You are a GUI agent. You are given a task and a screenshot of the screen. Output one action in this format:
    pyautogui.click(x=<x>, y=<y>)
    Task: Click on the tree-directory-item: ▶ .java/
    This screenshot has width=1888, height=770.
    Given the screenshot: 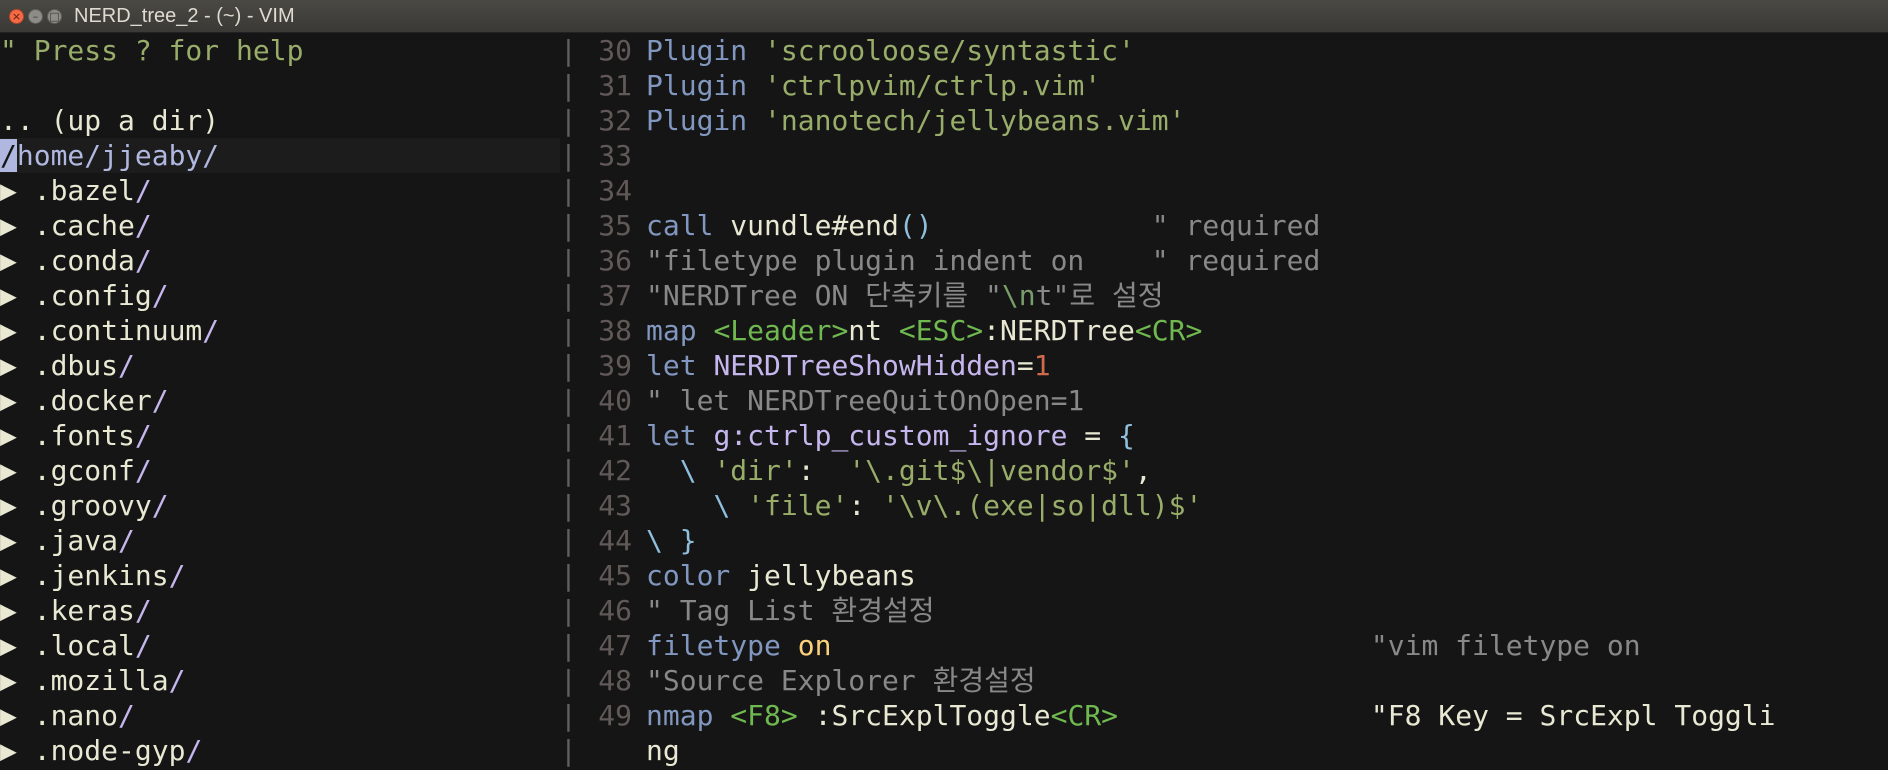 What is the action you would take?
    pyautogui.click(x=280, y=540)
    